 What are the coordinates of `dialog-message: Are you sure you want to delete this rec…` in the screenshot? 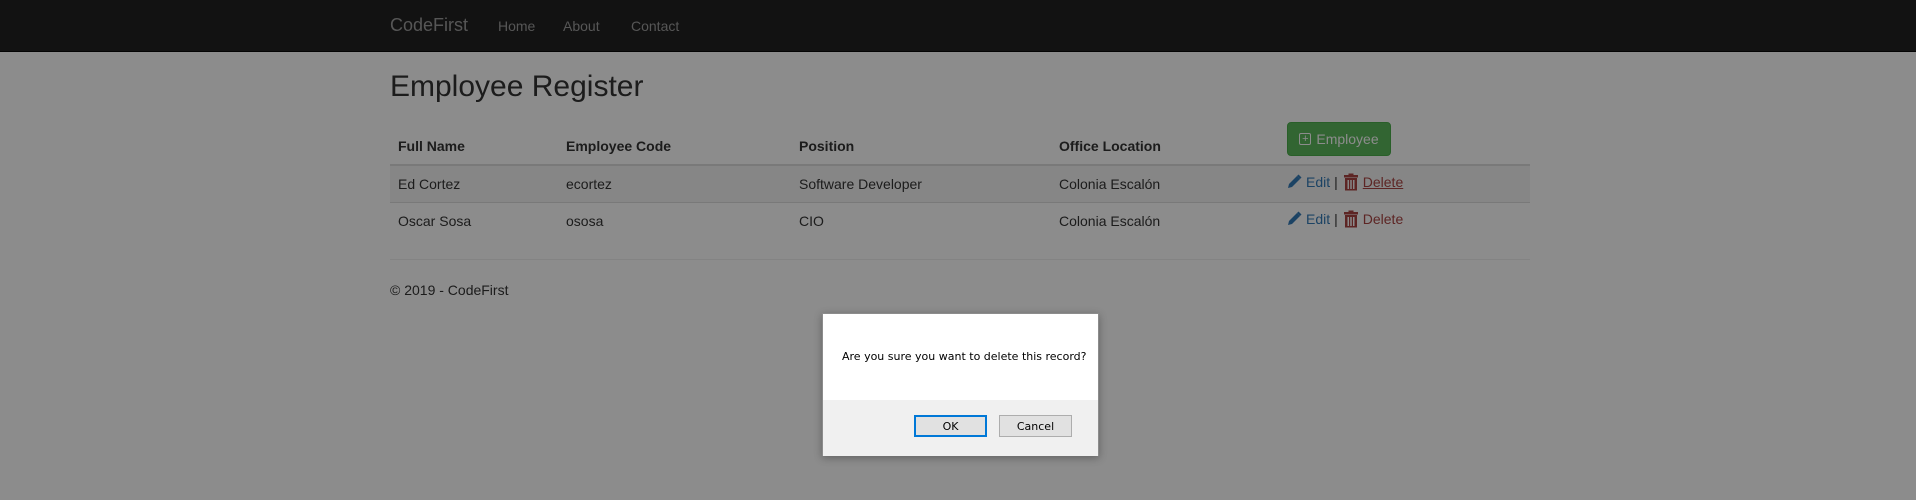 It's located at (964, 356).